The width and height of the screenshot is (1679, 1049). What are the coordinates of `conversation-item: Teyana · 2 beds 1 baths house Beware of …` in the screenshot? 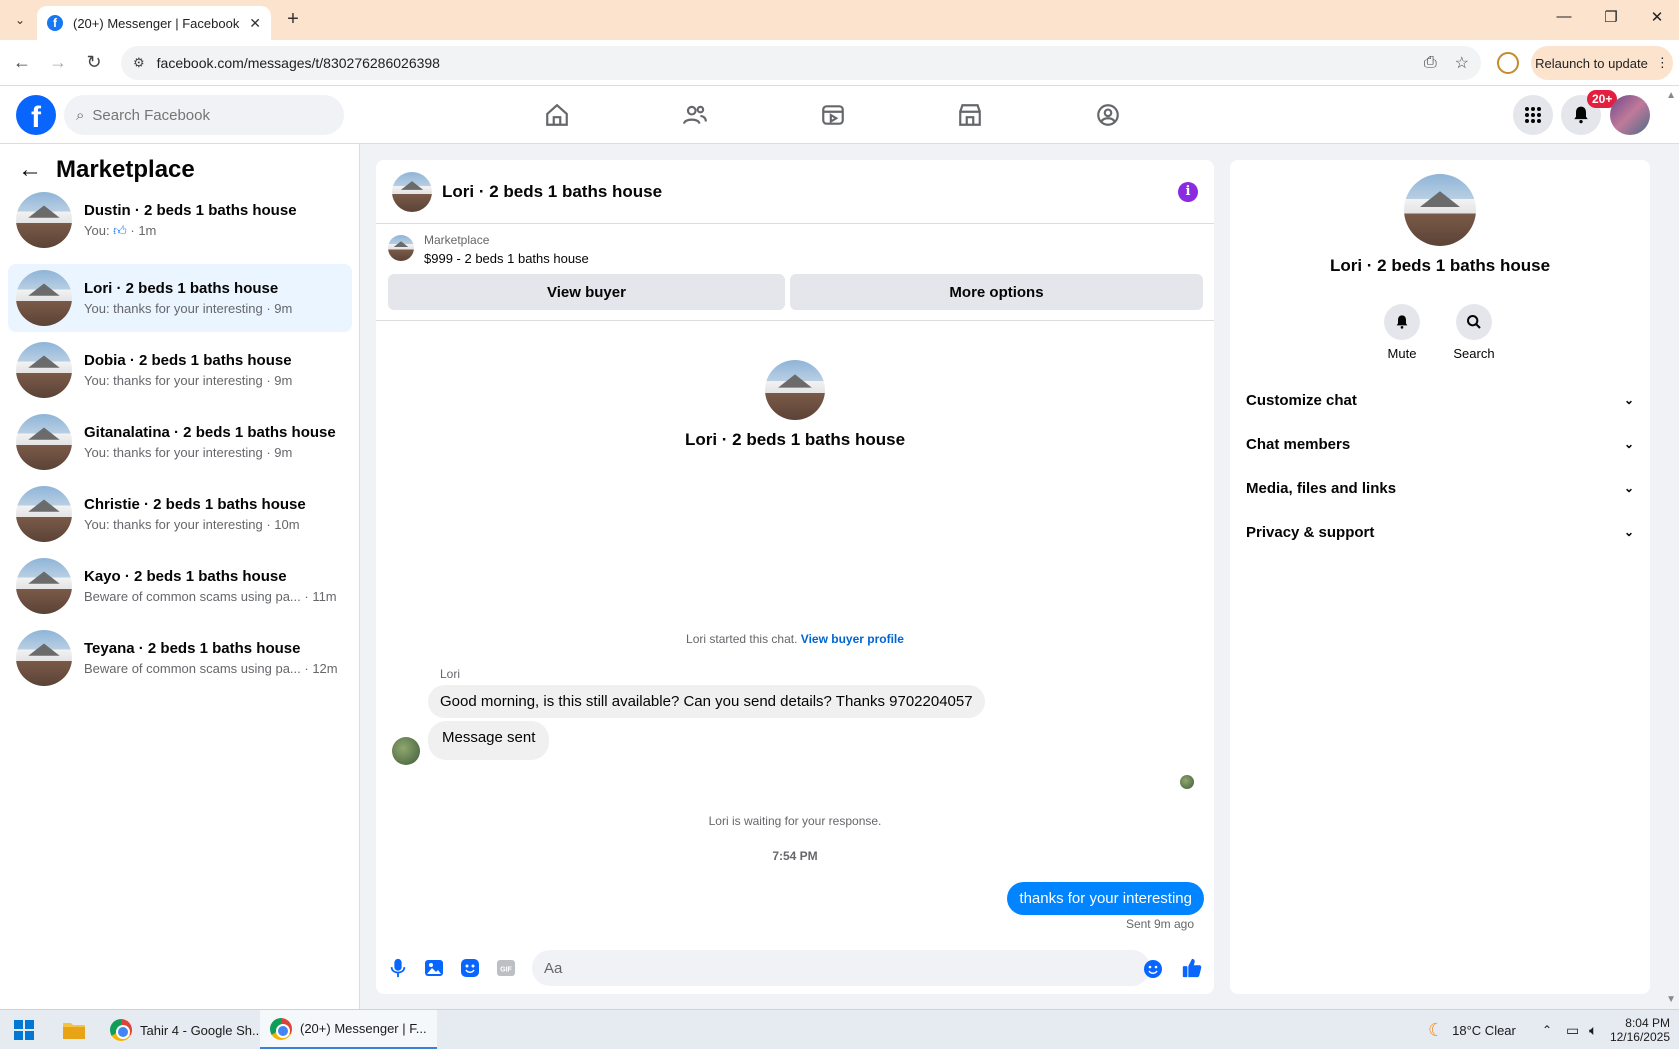 It's located at (180, 658).